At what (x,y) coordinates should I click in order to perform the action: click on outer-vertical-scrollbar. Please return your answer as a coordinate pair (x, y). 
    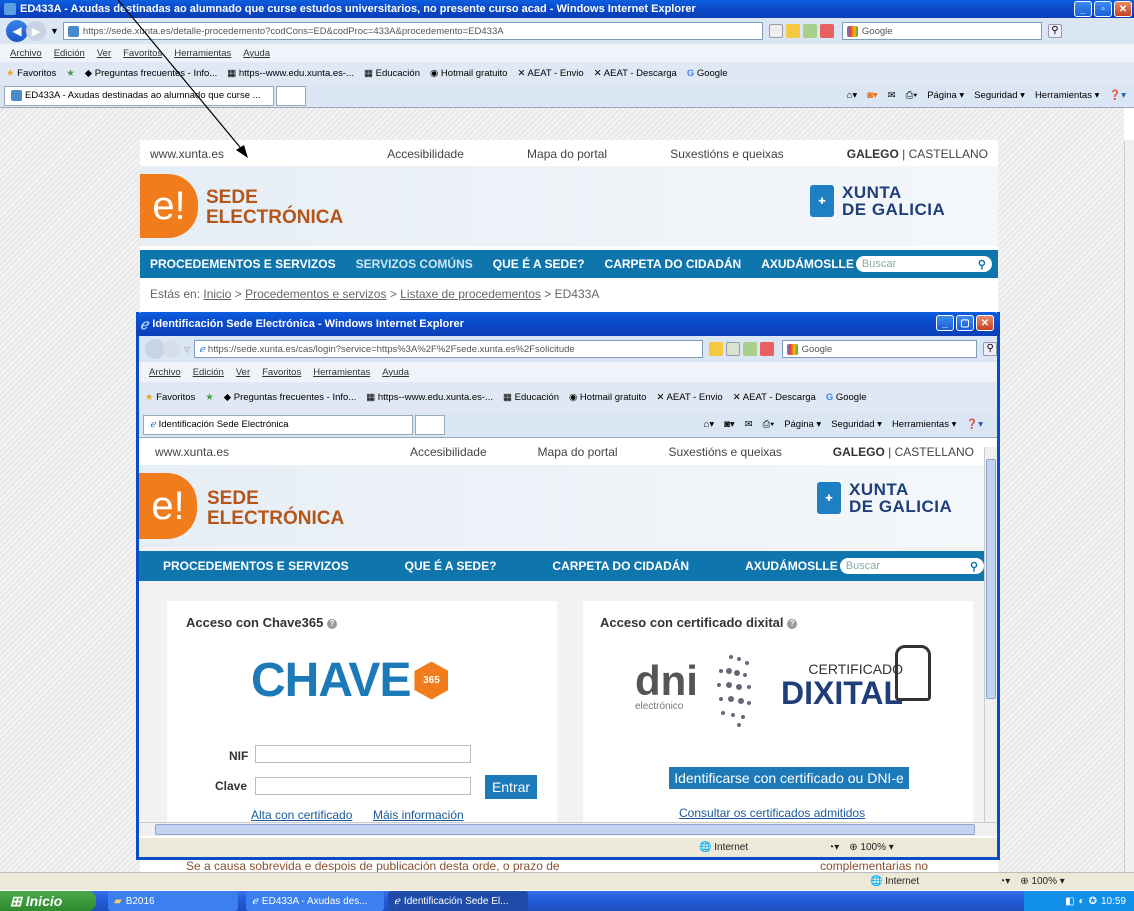
    Looking at the image, I should click on (1129, 510).